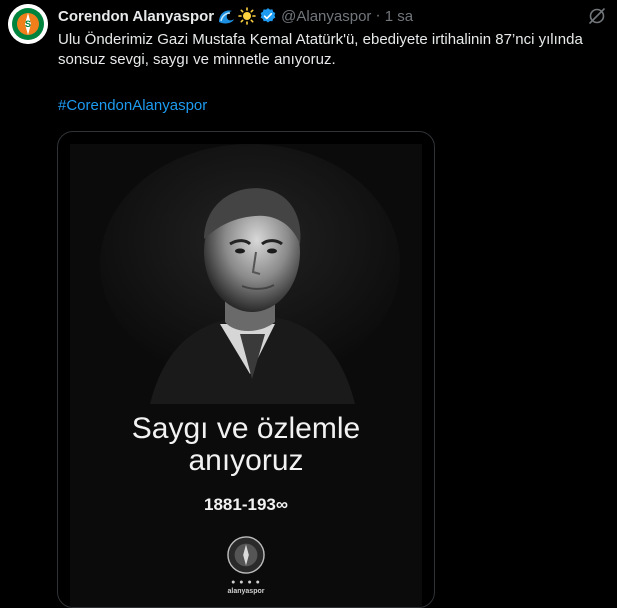 This screenshot has width=617, height=608. I want to click on youtube-icon: ●, so click(258, 582).